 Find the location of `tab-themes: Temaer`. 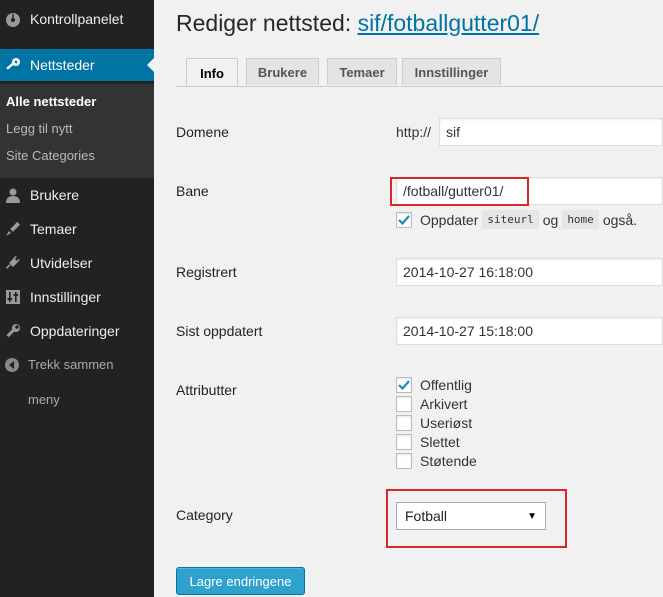

tab-themes: Temaer is located at coordinates (362, 71).